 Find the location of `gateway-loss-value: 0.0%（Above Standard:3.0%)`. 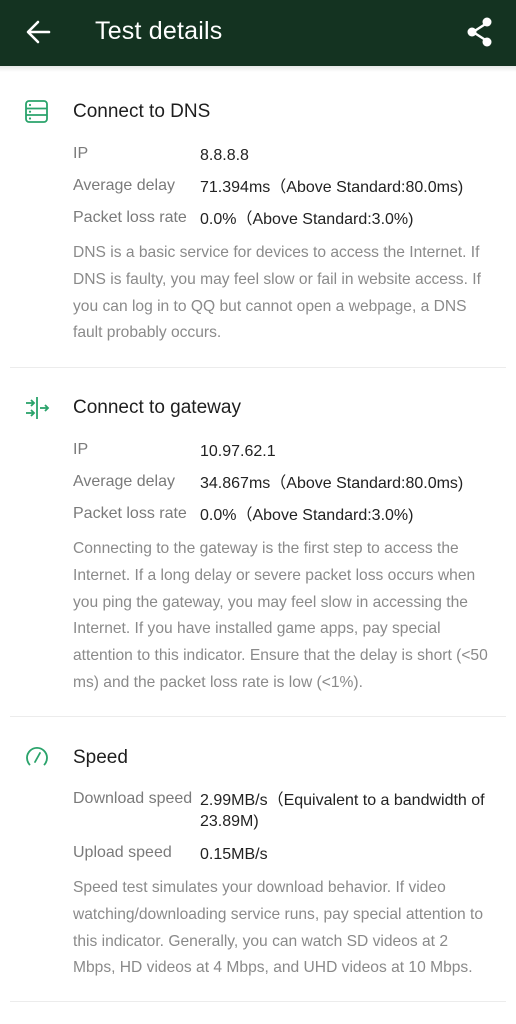

gateway-loss-value: 0.0%（Above Standard:3.0%) is located at coordinates (307, 515).